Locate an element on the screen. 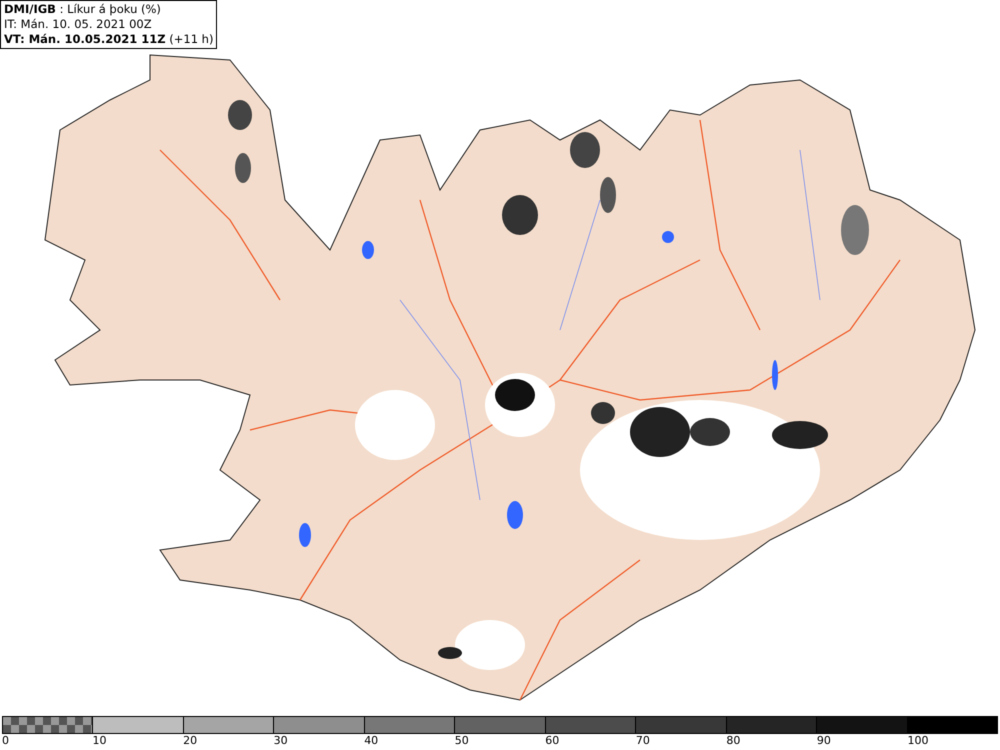  colorbar-tick-label: 90 is located at coordinates (823, 741).